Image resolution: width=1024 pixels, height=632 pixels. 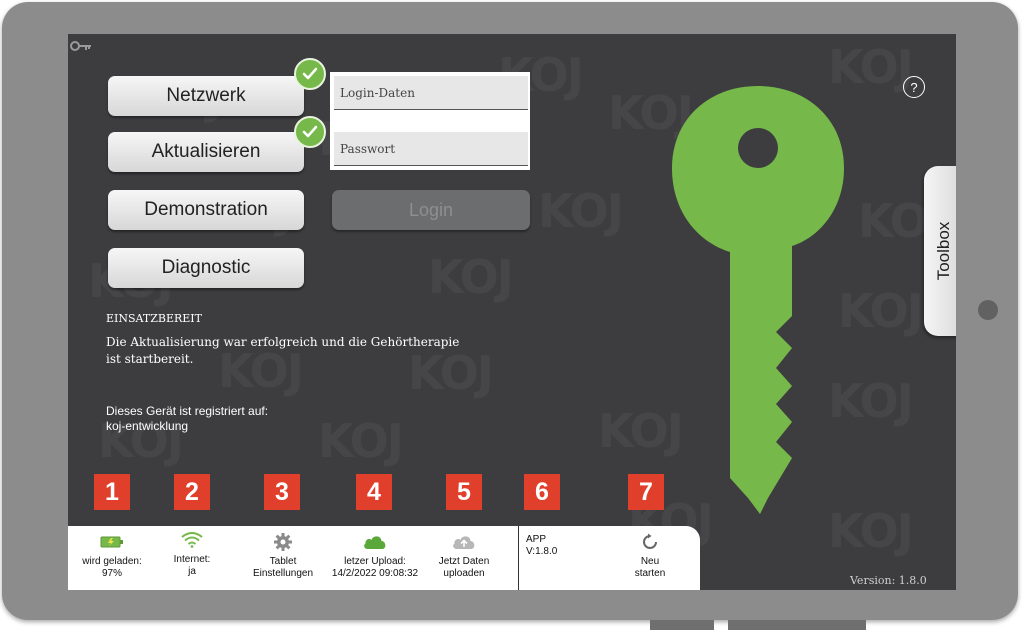 What do you see at coordinates (650, 573) in the screenshot?
I see `restart-label-line2: starten` at bounding box center [650, 573].